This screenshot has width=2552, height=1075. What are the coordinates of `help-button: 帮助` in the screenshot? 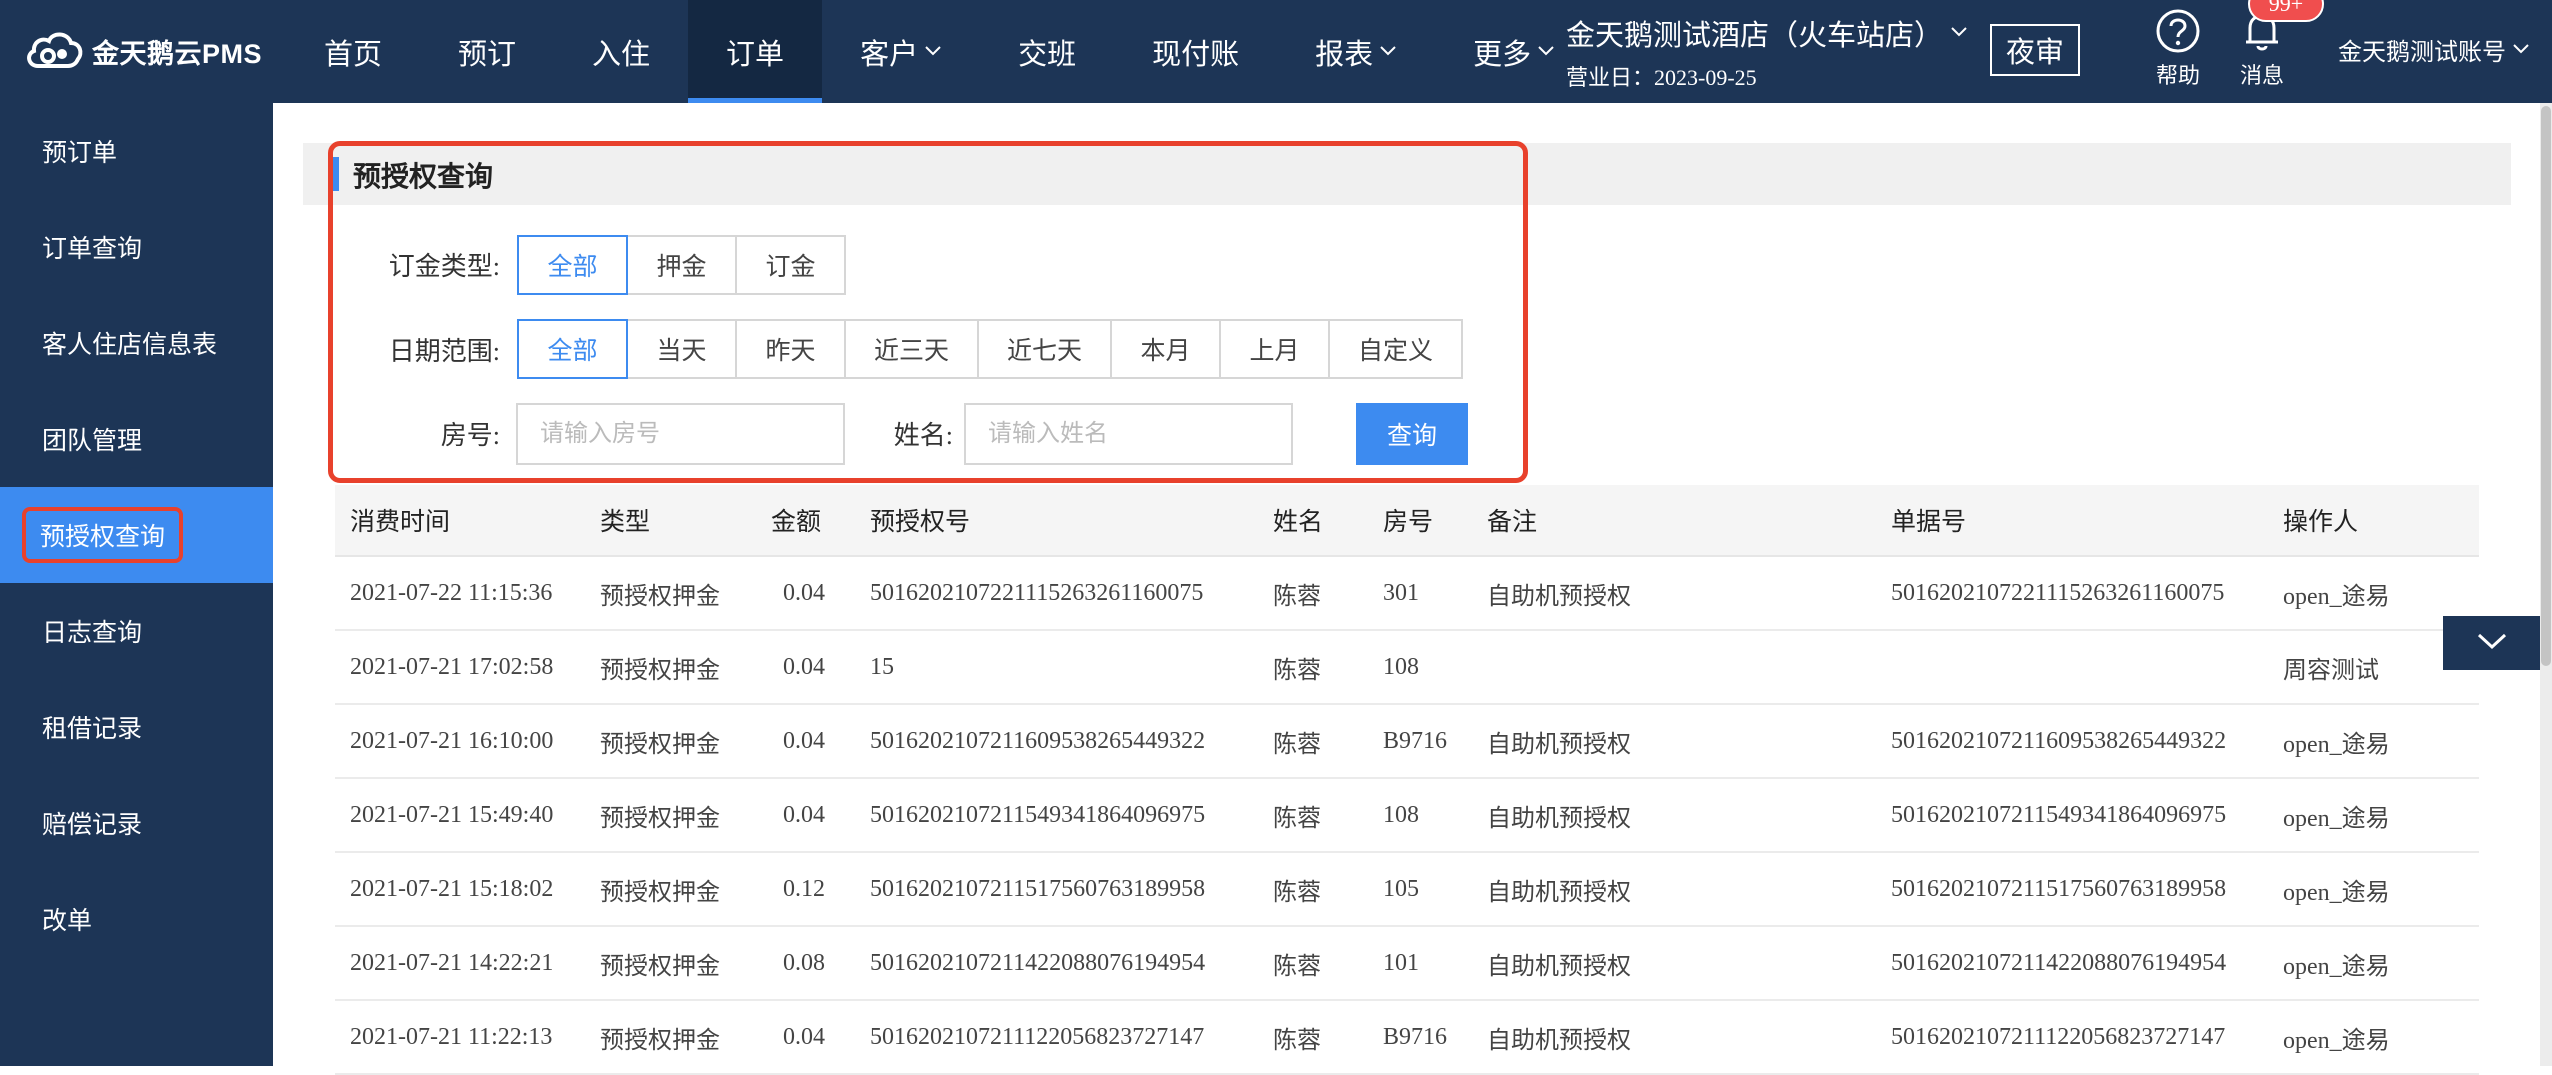 It's located at (2178, 49).